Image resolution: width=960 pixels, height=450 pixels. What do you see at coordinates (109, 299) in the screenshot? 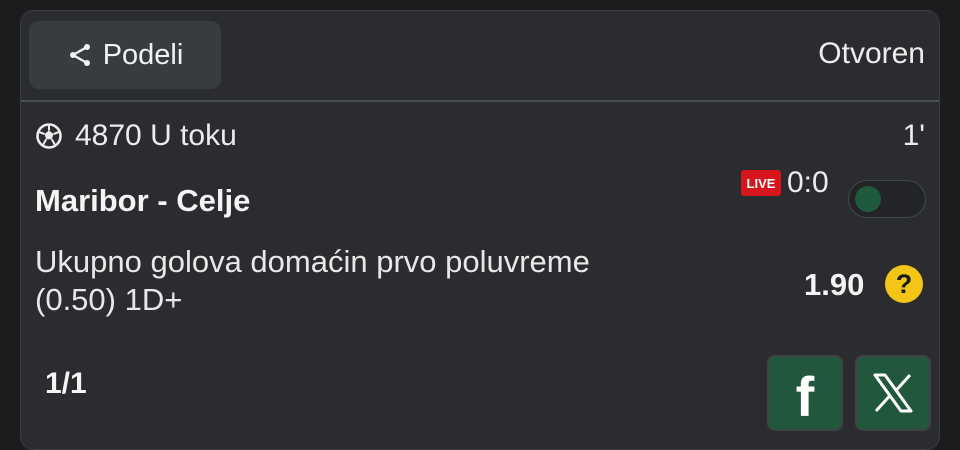
I see `market-line-2: (0.50) 1D+` at bounding box center [109, 299].